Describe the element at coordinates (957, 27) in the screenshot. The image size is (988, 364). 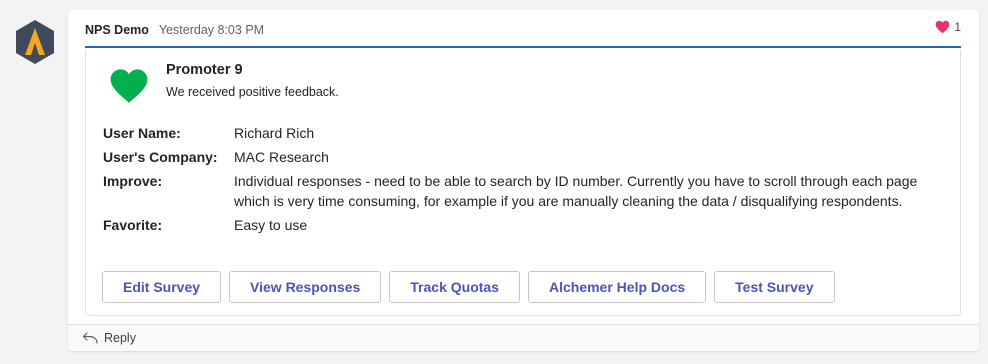
I see `reaction-count: 1` at that location.